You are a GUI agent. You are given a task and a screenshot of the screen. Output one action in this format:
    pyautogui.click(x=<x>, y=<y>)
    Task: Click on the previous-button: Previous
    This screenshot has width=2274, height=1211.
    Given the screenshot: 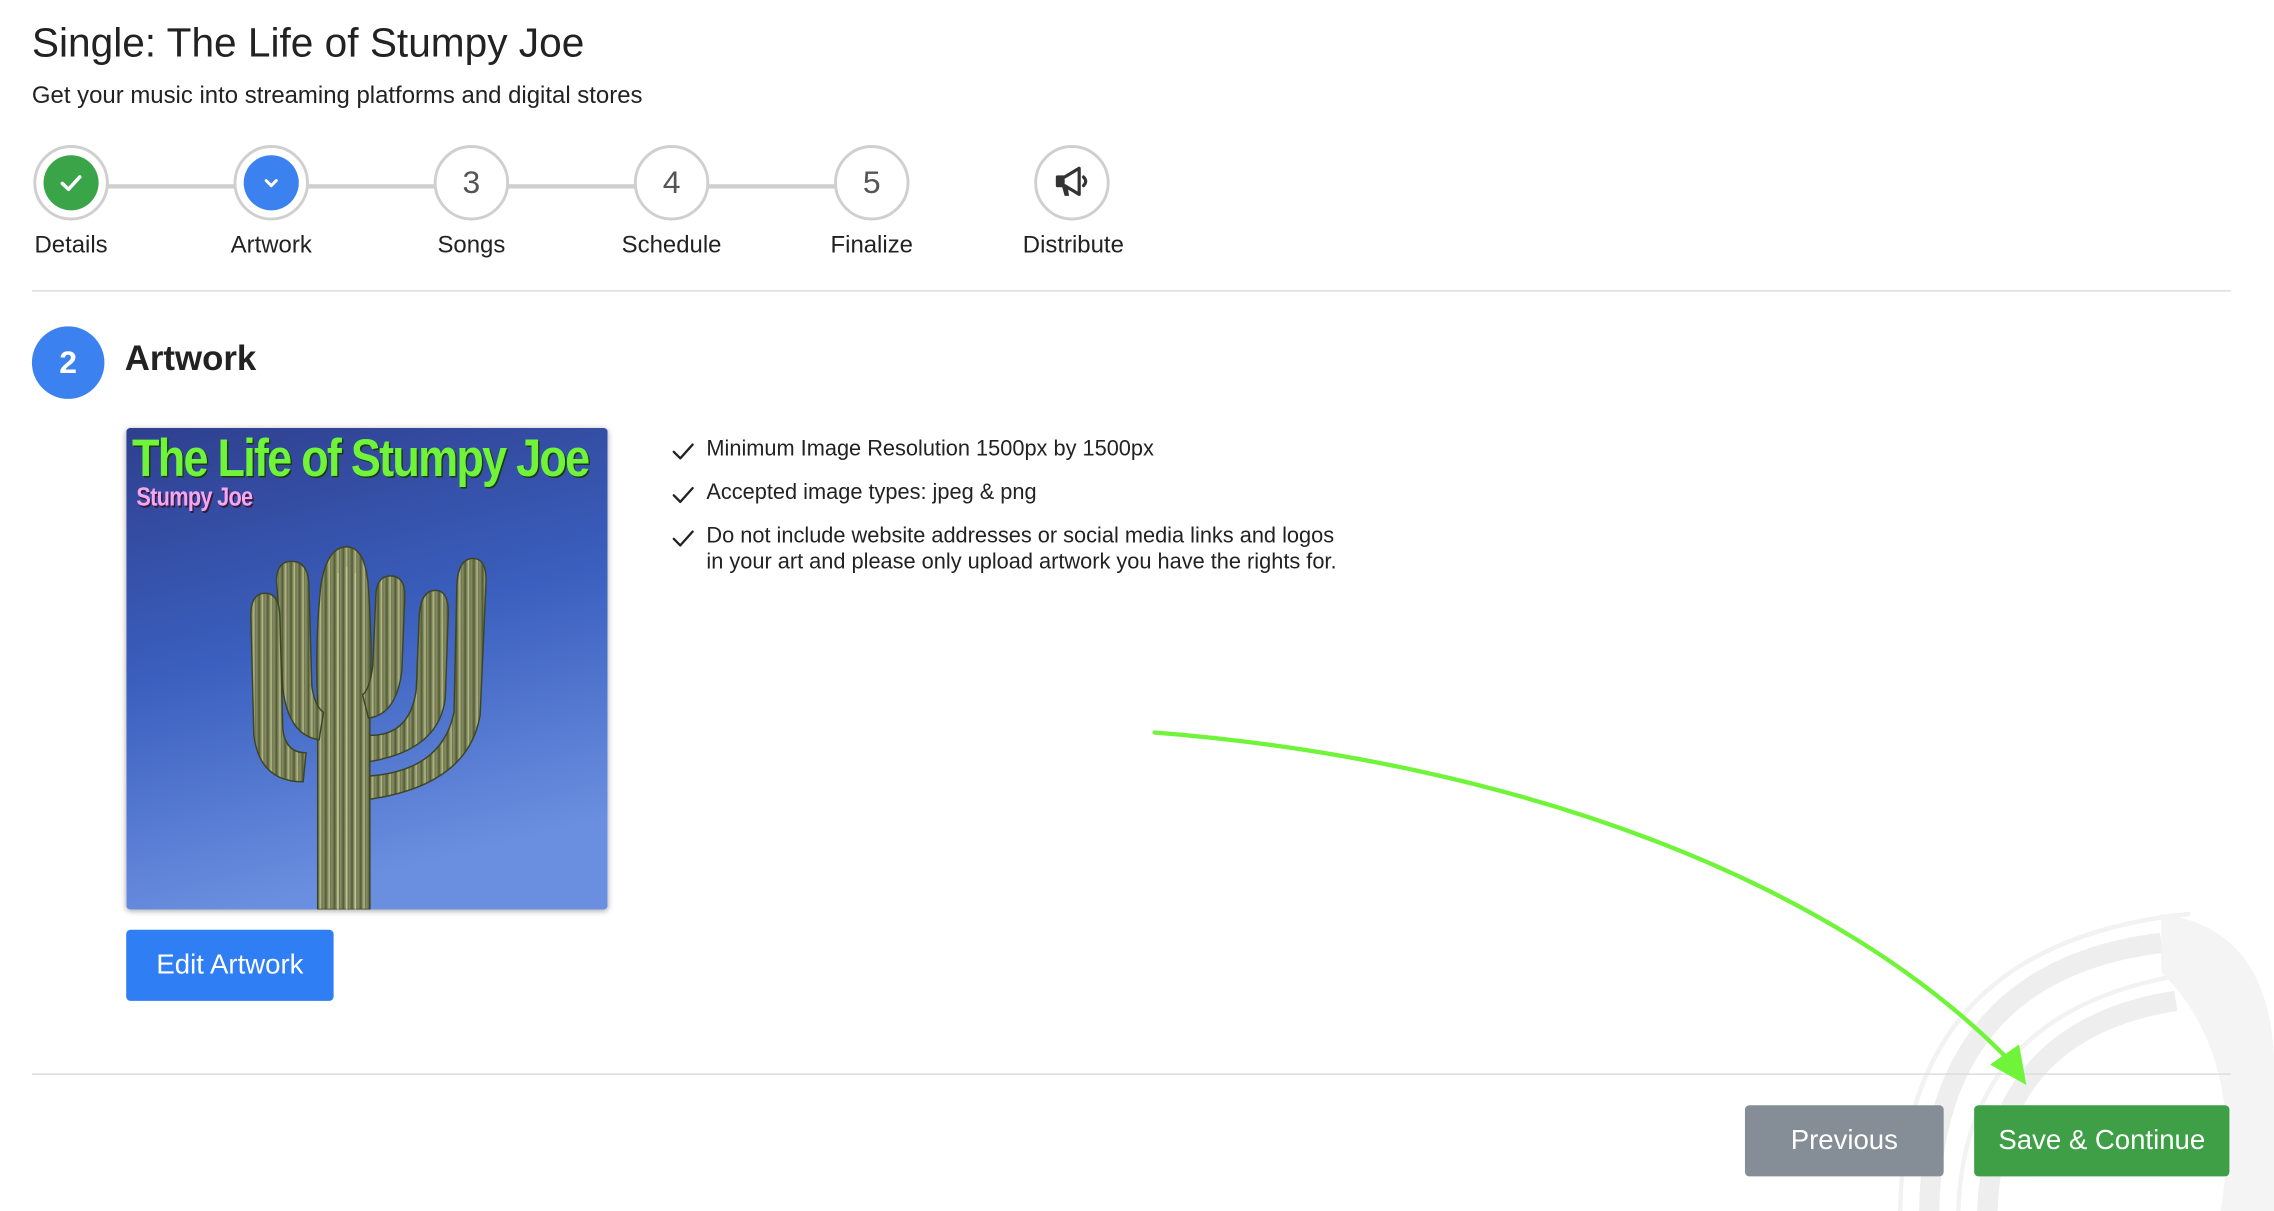 What is the action you would take?
    pyautogui.click(x=1844, y=1141)
    